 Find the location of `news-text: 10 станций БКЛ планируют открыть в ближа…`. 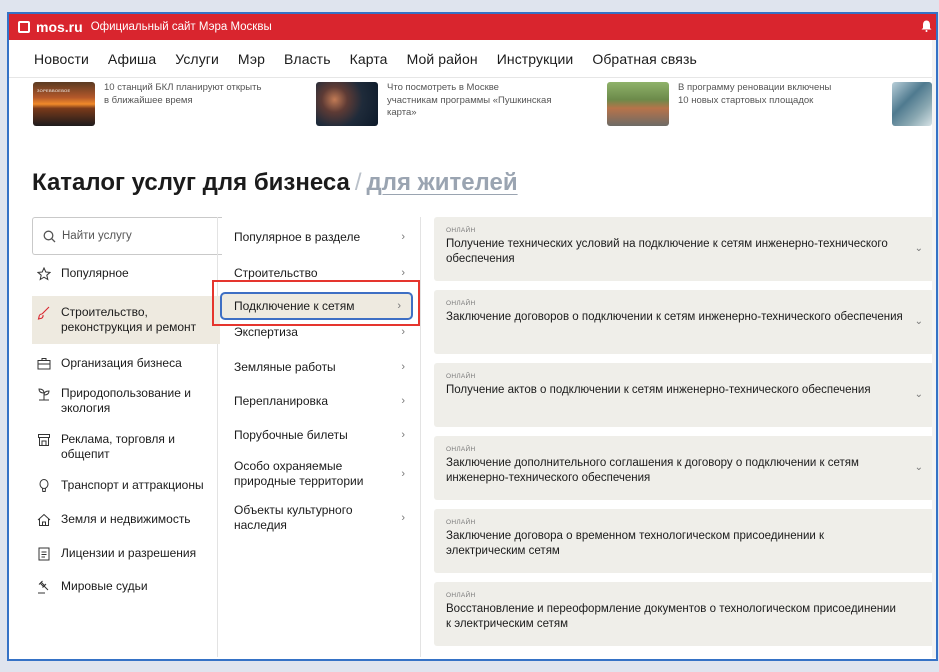

news-text: 10 станций БКЛ планируют открыть в ближа… is located at coordinates (183, 94).